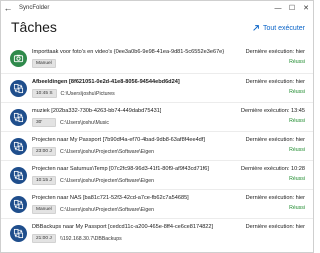 Image resolution: width=320 pixels, height=253 pixels. What do you see at coordinates (8, 8) in the screenshot?
I see `back-arrow-icon: ←` at bounding box center [8, 8].